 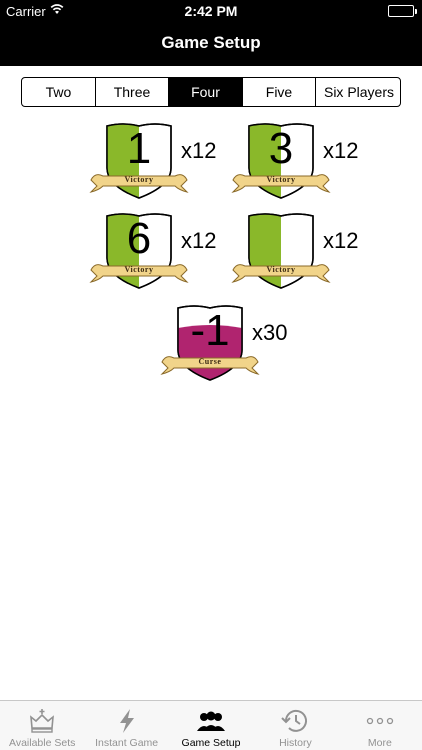 I want to click on tab-label: More, so click(x=379, y=743).